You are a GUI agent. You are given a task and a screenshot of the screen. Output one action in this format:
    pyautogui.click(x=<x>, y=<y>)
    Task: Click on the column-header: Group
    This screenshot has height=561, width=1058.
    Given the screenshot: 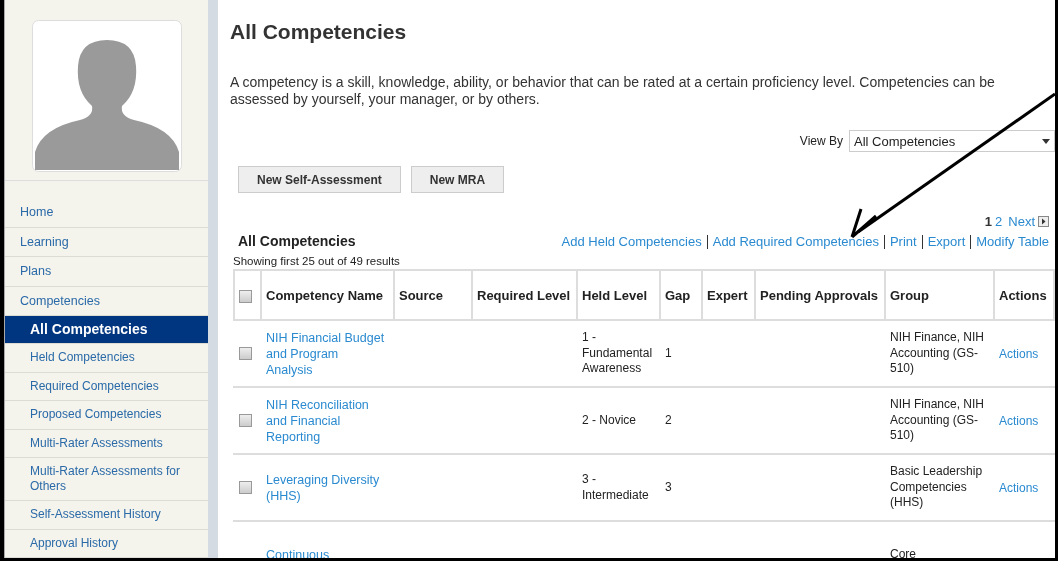 What is the action you would take?
    pyautogui.click(x=939, y=295)
    